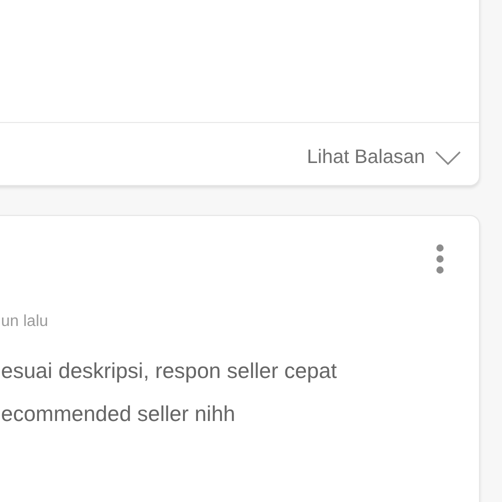 This screenshot has height=502, width=502. What do you see at coordinates (24, 321) in the screenshot?
I see `review-time: un lalu` at bounding box center [24, 321].